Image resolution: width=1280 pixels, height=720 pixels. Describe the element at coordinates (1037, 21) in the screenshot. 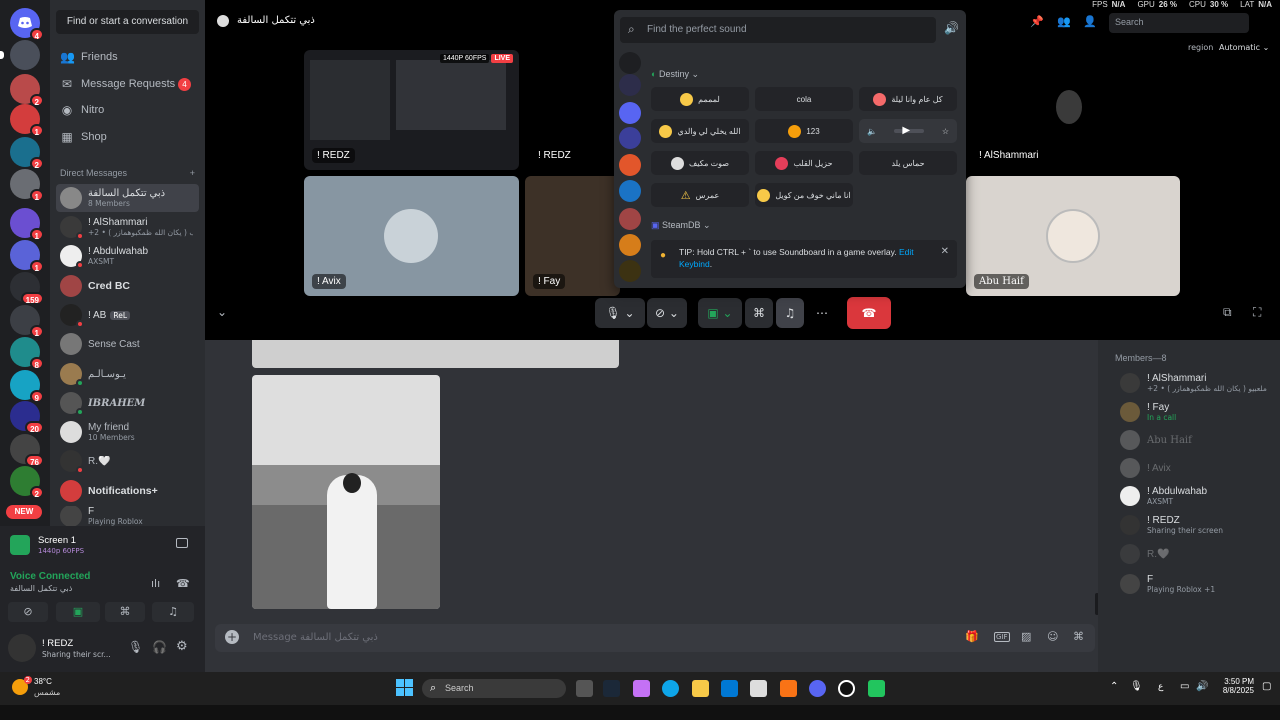

I see `pin-icon: 📌` at that location.